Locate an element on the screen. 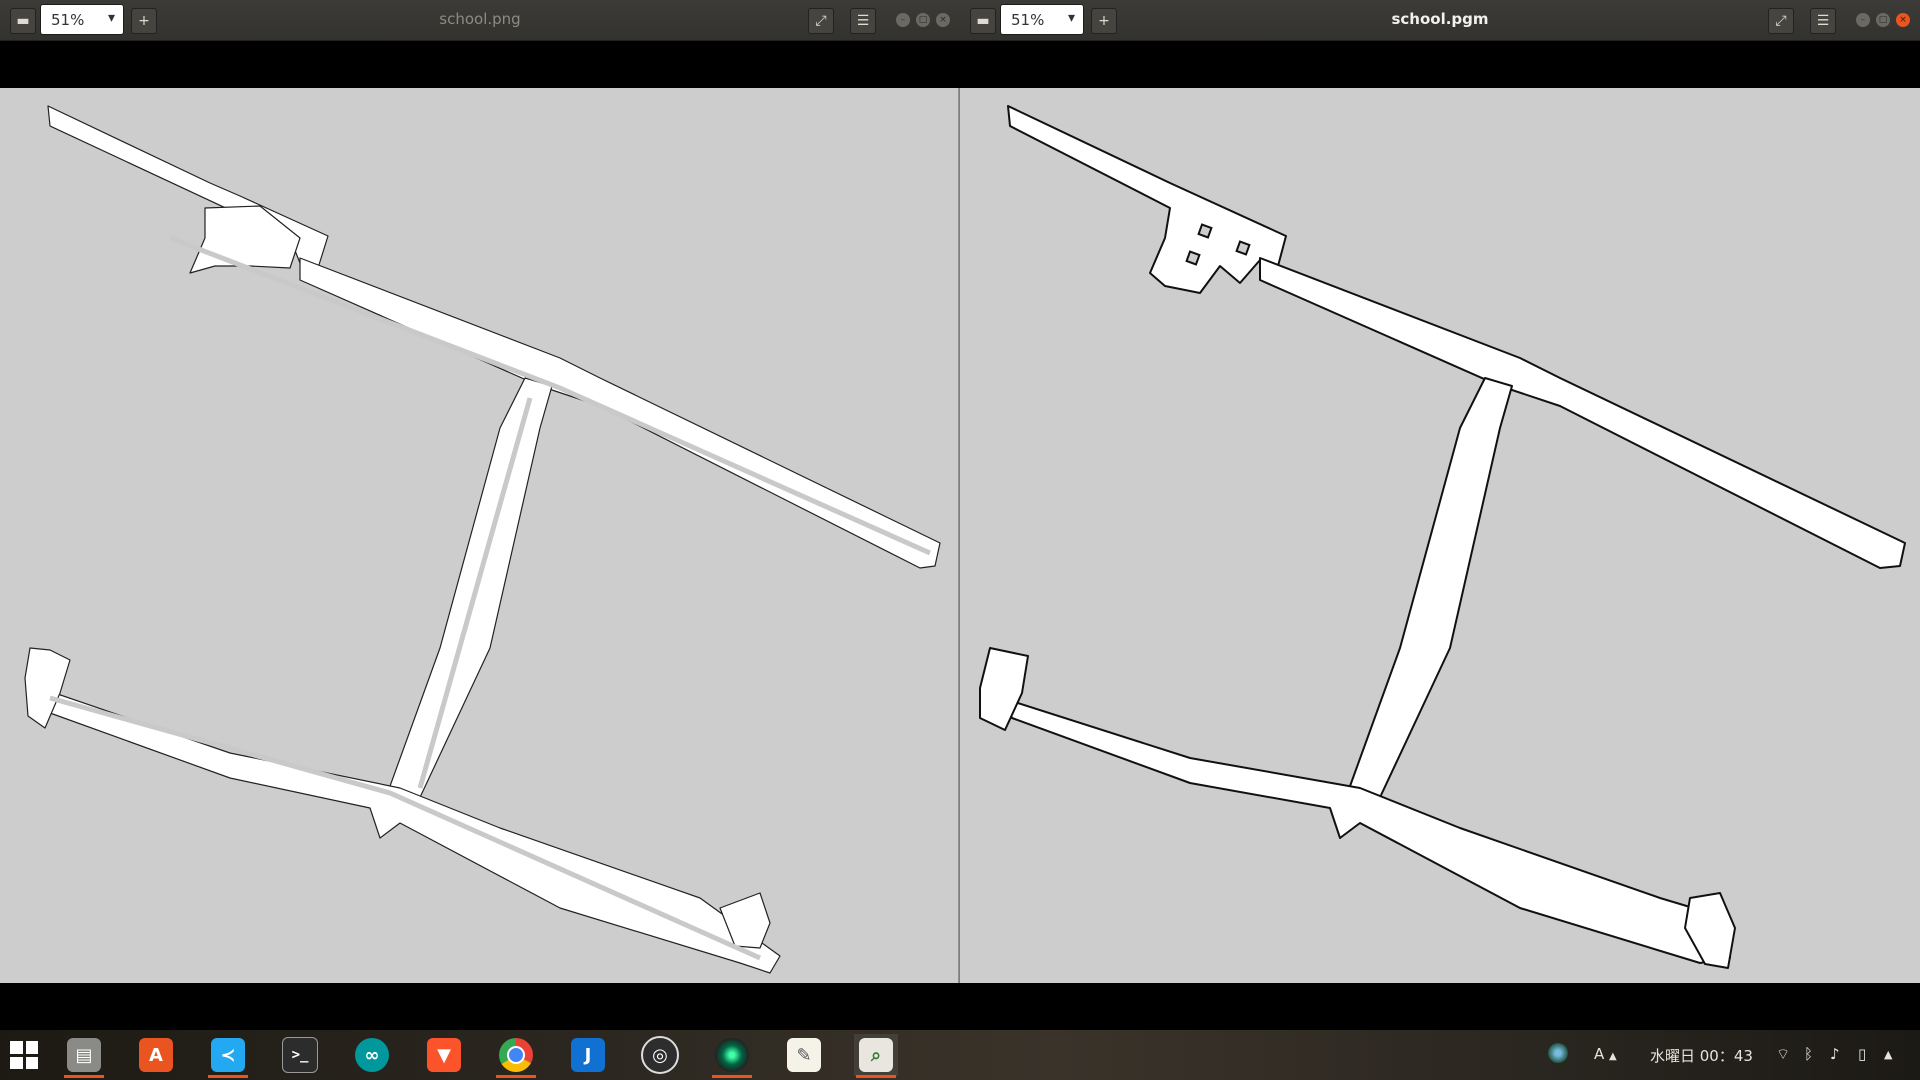 The height and width of the screenshot is (1080, 1920). header-bar: ▬ 51% ▾ + school.pgm ⤢ ☰ – □ × is located at coordinates (1440, 20).